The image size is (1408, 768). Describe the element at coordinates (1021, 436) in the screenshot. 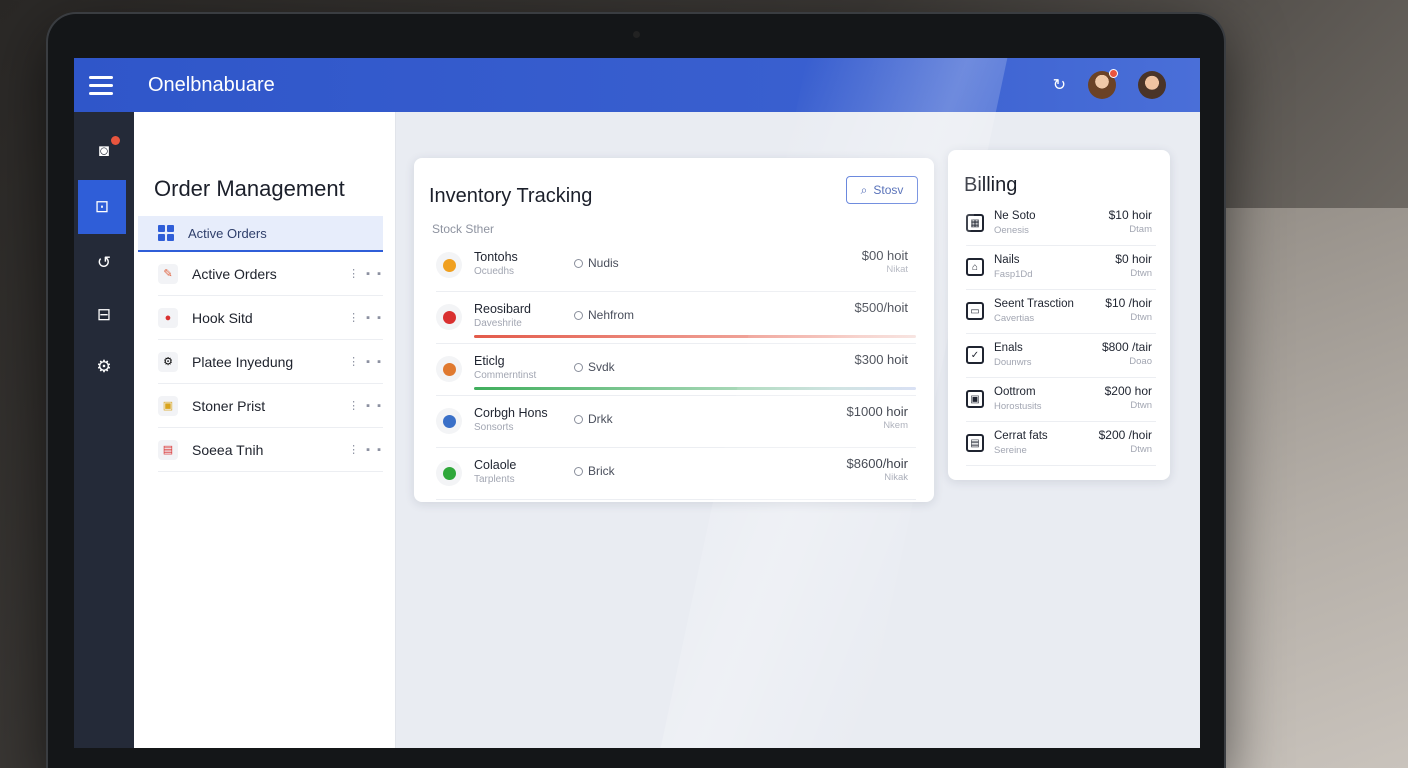

I see `billing-name: Cerrat fats` at that location.